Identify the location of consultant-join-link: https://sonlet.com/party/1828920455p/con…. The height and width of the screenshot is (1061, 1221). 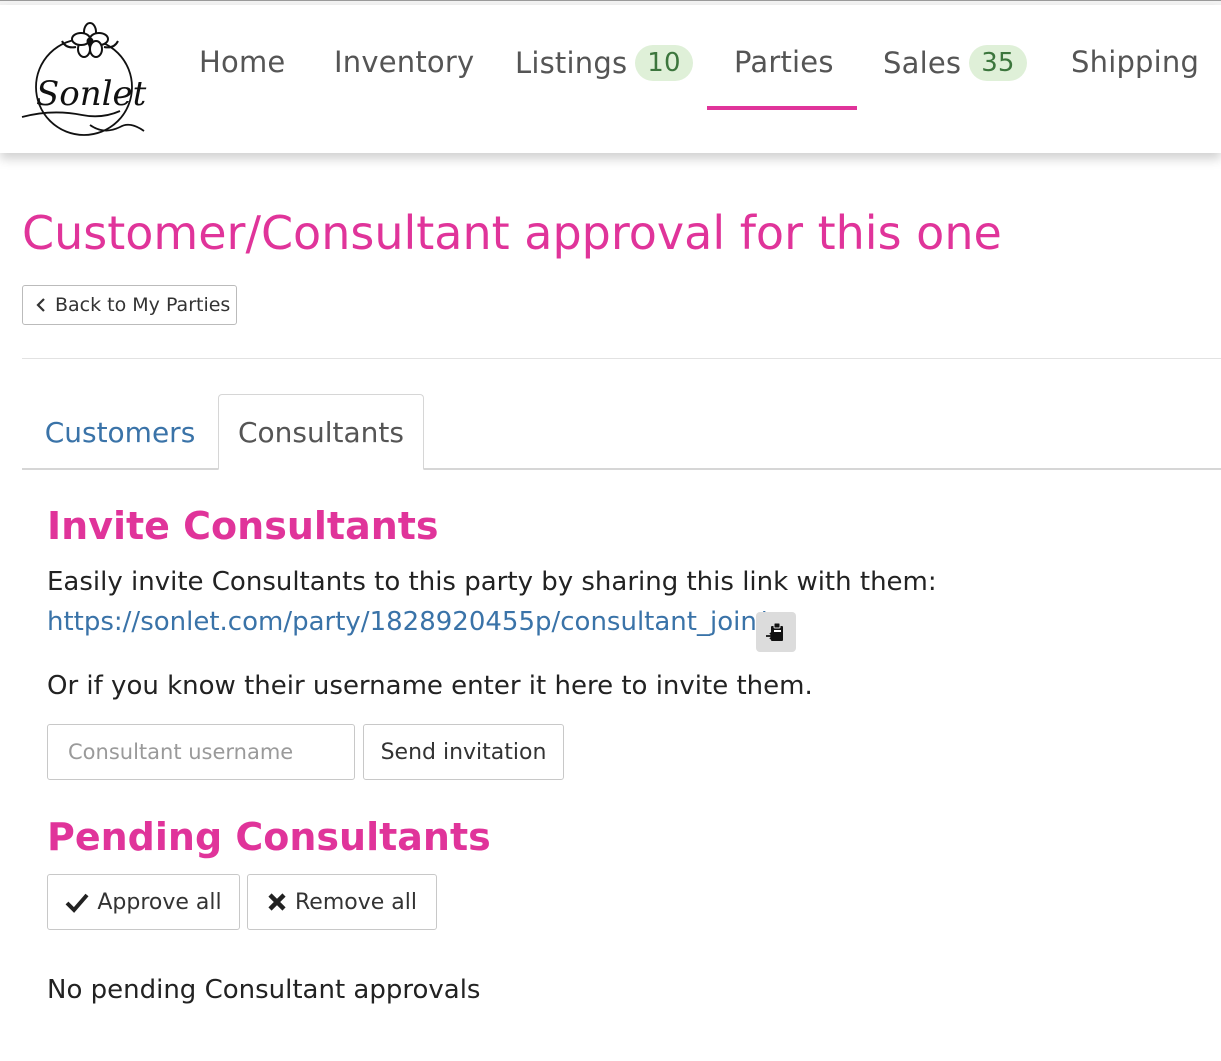
(406, 622).